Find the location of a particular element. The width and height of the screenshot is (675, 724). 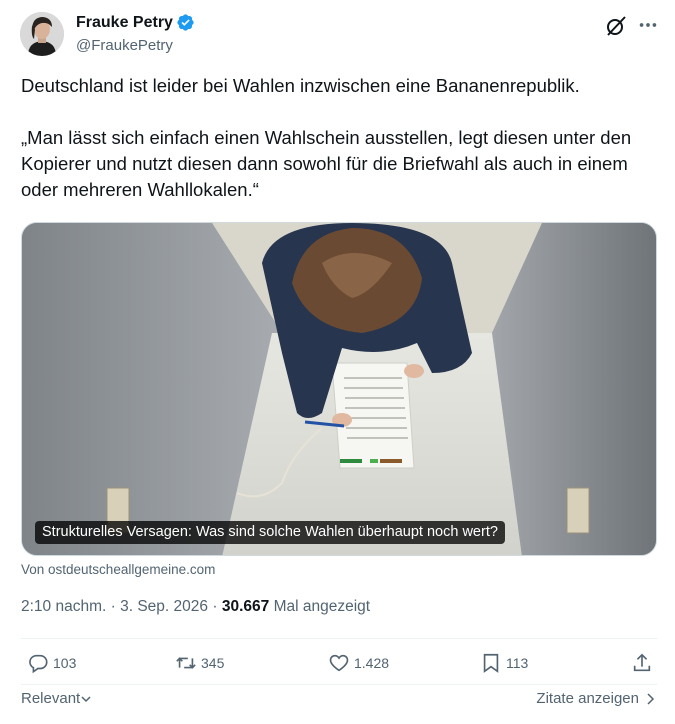

sort-dropdown: Relevant is located at coordinates (56, 698).